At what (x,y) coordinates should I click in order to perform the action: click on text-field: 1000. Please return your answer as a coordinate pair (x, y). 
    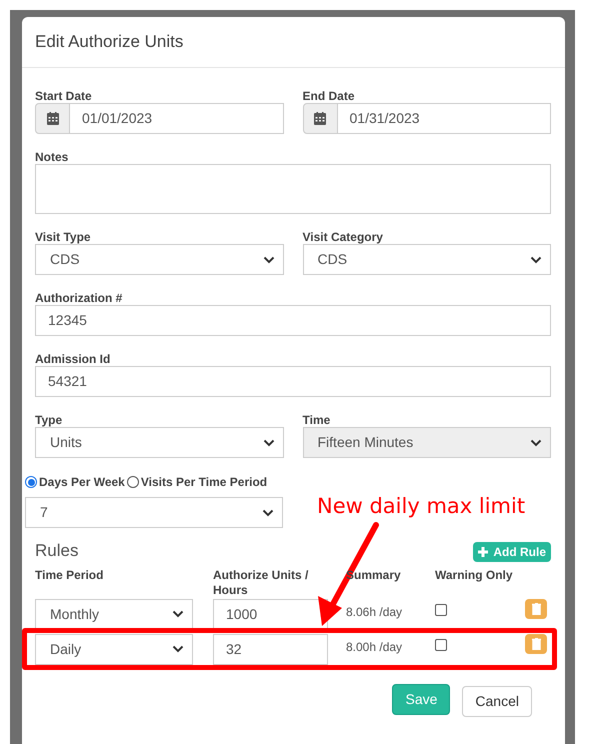
    Looking at the image, I should click on (270, 614).